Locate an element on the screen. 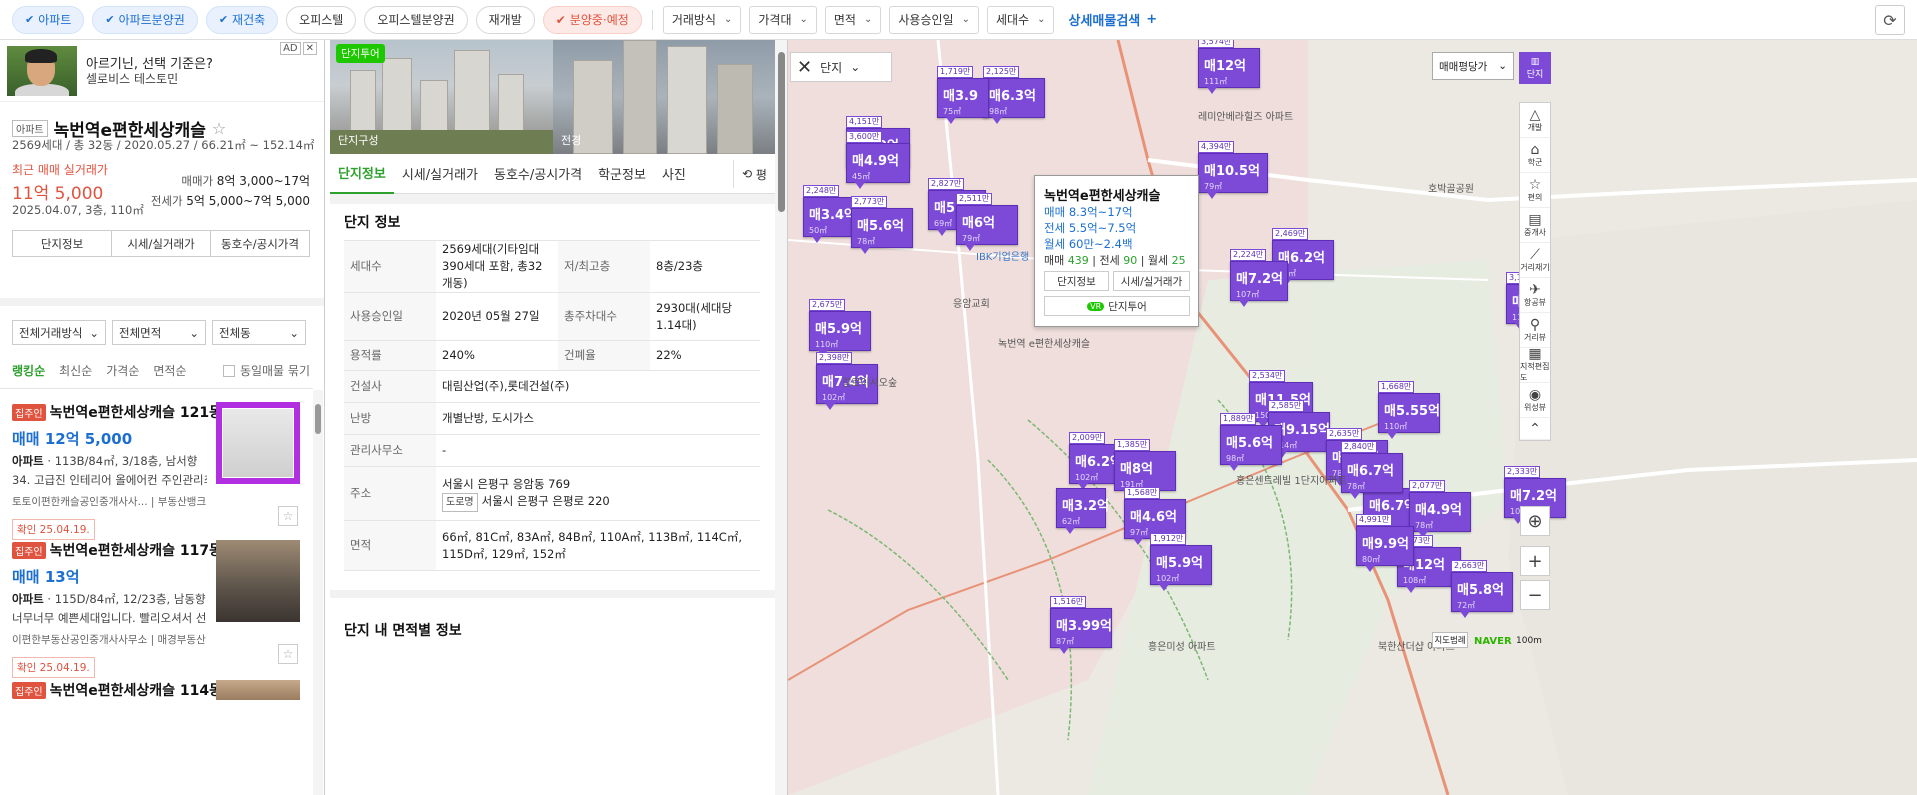 The image size is (1917, 795). complex-photos: 단지투어 단지구성 전경 is located at coordinates (552, 97).